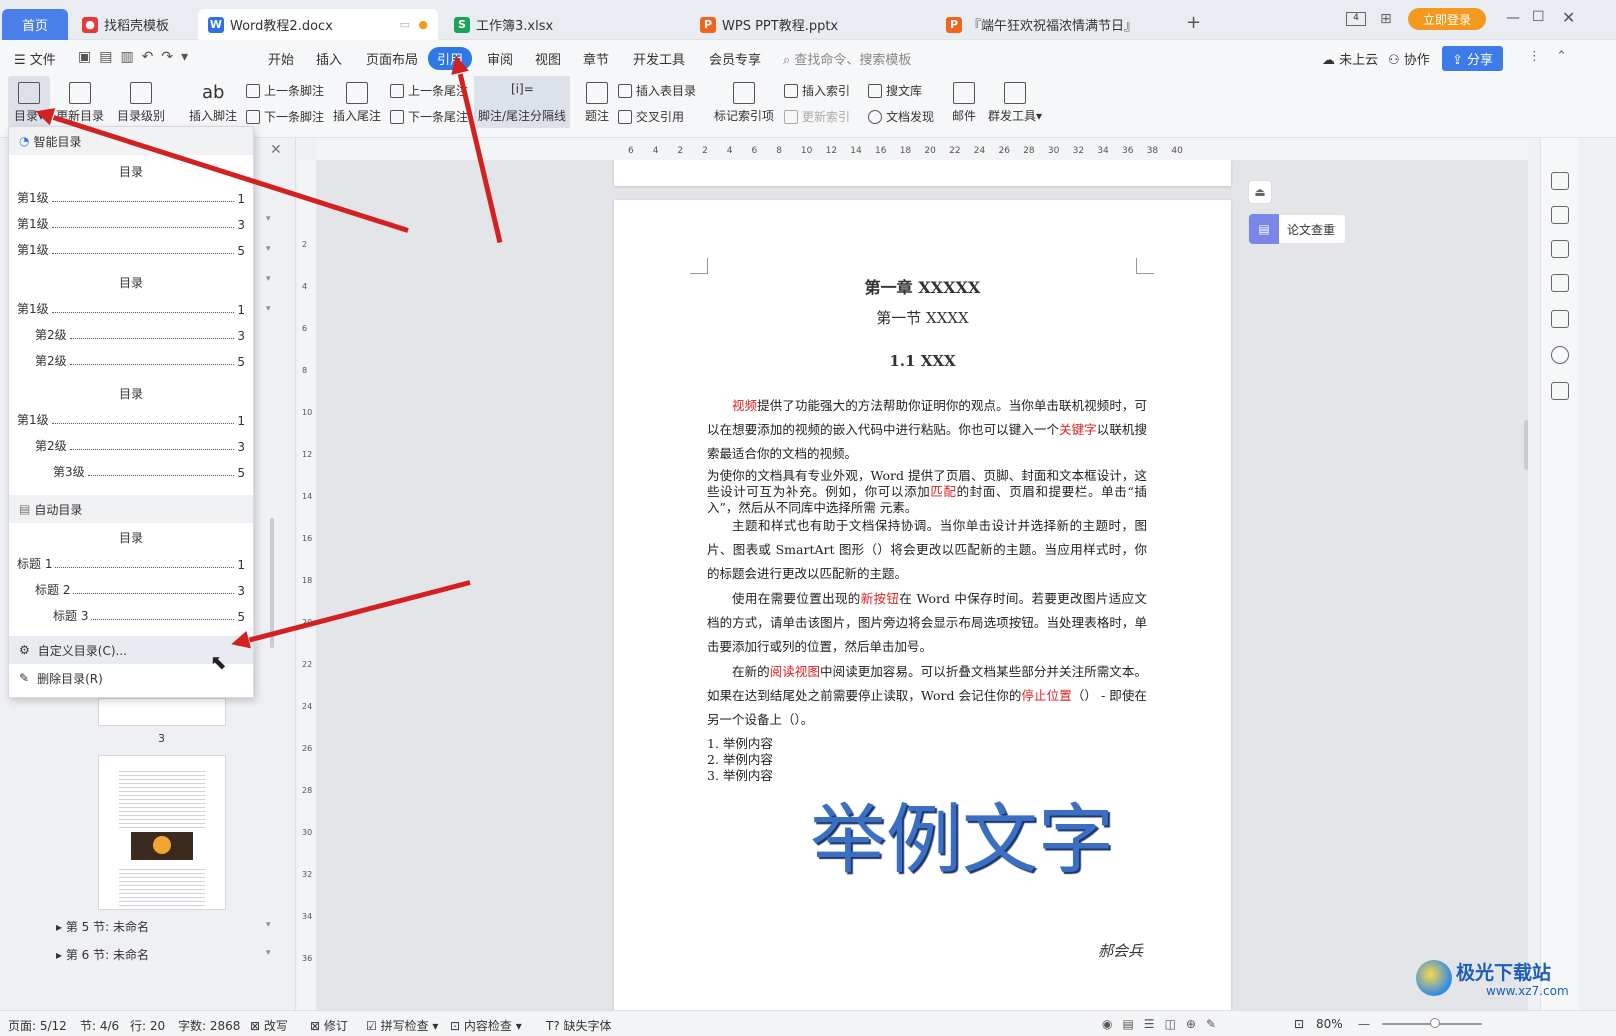  What do you see at coordinates (1050, 24) in the screenshot?
I see `tab-ppt-festival: P 『端午狂欢祝福浓情满节日』` at bounding box center [1050, 24].